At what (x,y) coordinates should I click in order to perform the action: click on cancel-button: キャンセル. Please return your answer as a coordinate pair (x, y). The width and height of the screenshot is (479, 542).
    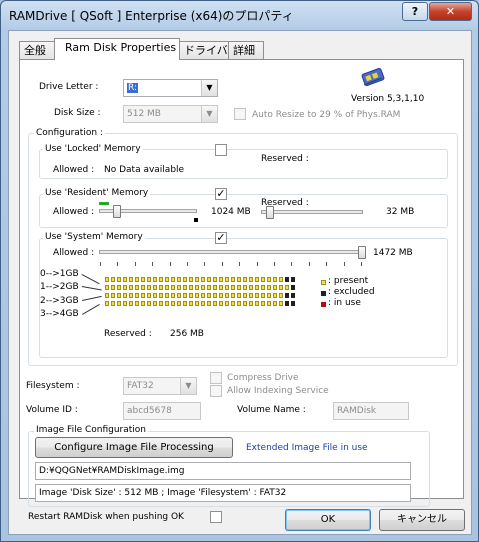
    Looking at the image, I should click on (422, 520).